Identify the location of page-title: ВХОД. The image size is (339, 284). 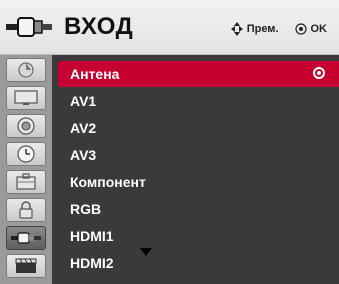
(99, 26).